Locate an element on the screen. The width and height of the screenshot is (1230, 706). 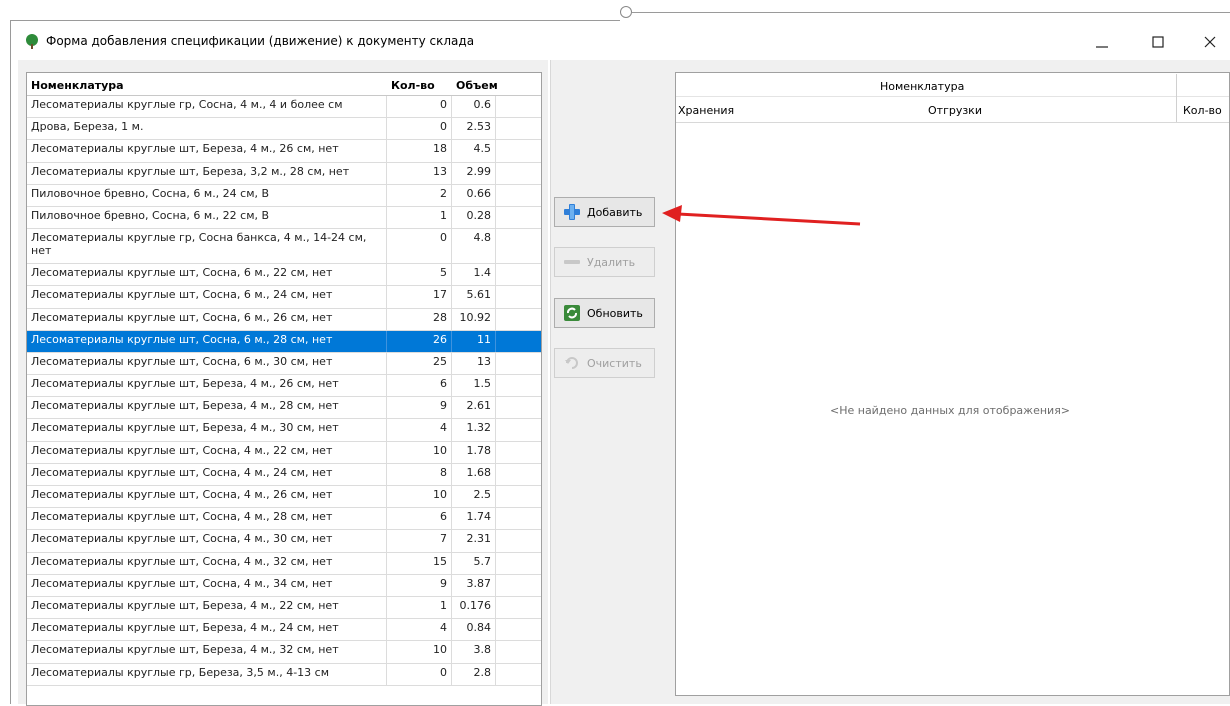
cell-volume: 0.176 is located at coordinates (474, 607).